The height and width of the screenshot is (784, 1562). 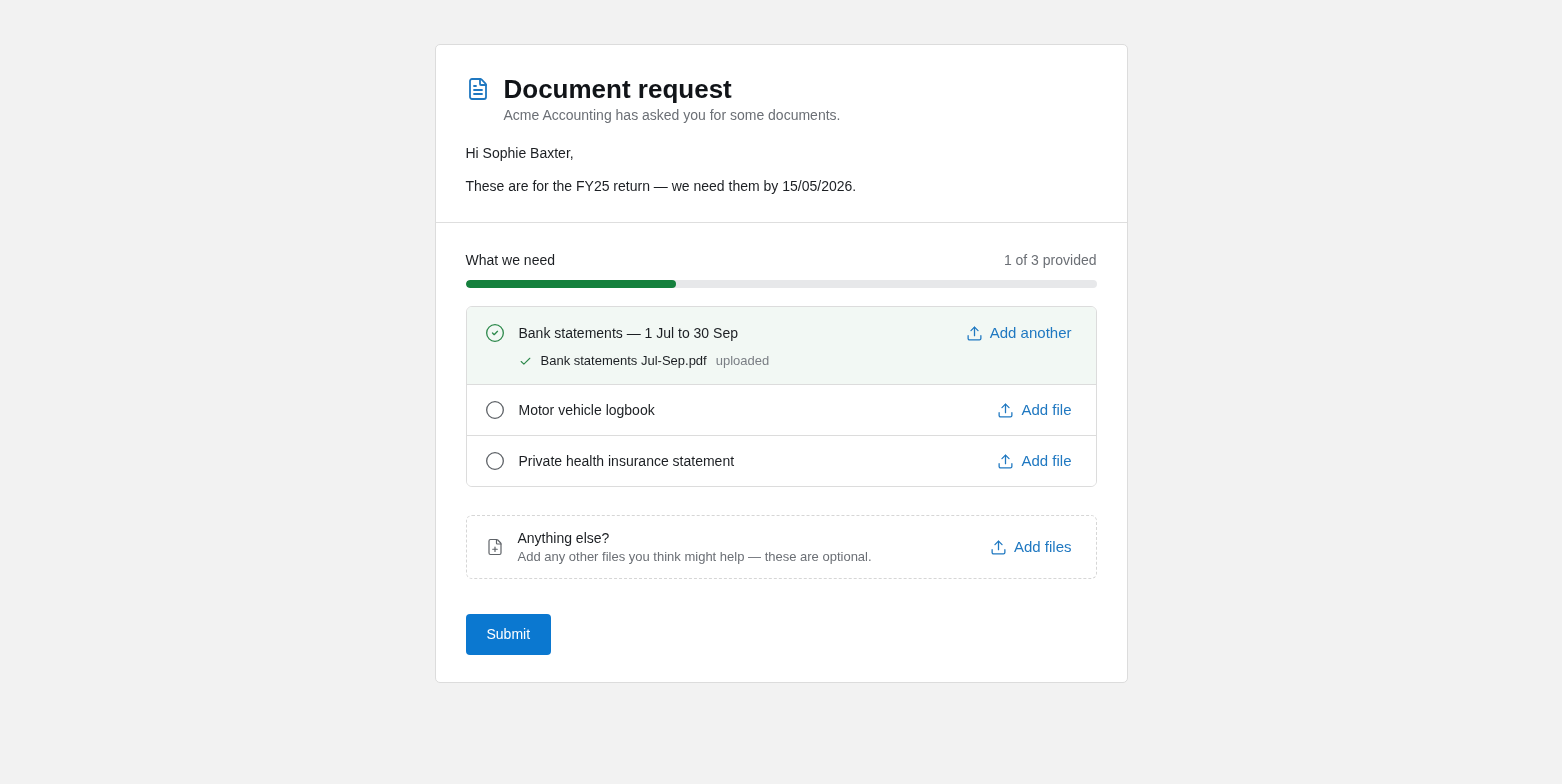 What do you see at coordinates (1050, 260) in the screenshot?
I see `progress-count: 1 of 3 provided` at bounding box center [1050, 260].